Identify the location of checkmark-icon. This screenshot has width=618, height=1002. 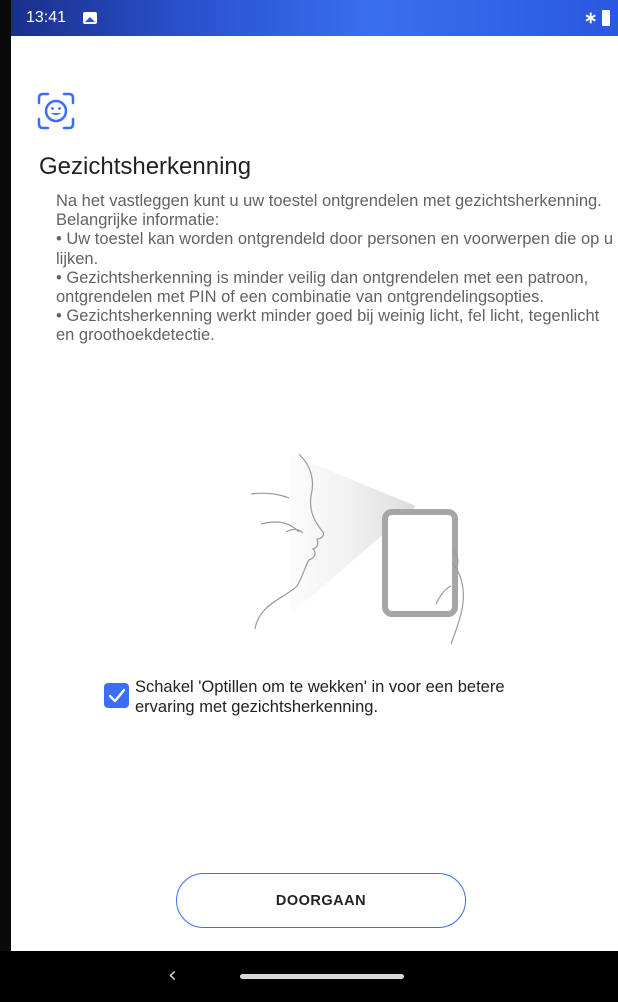
(117, 695).